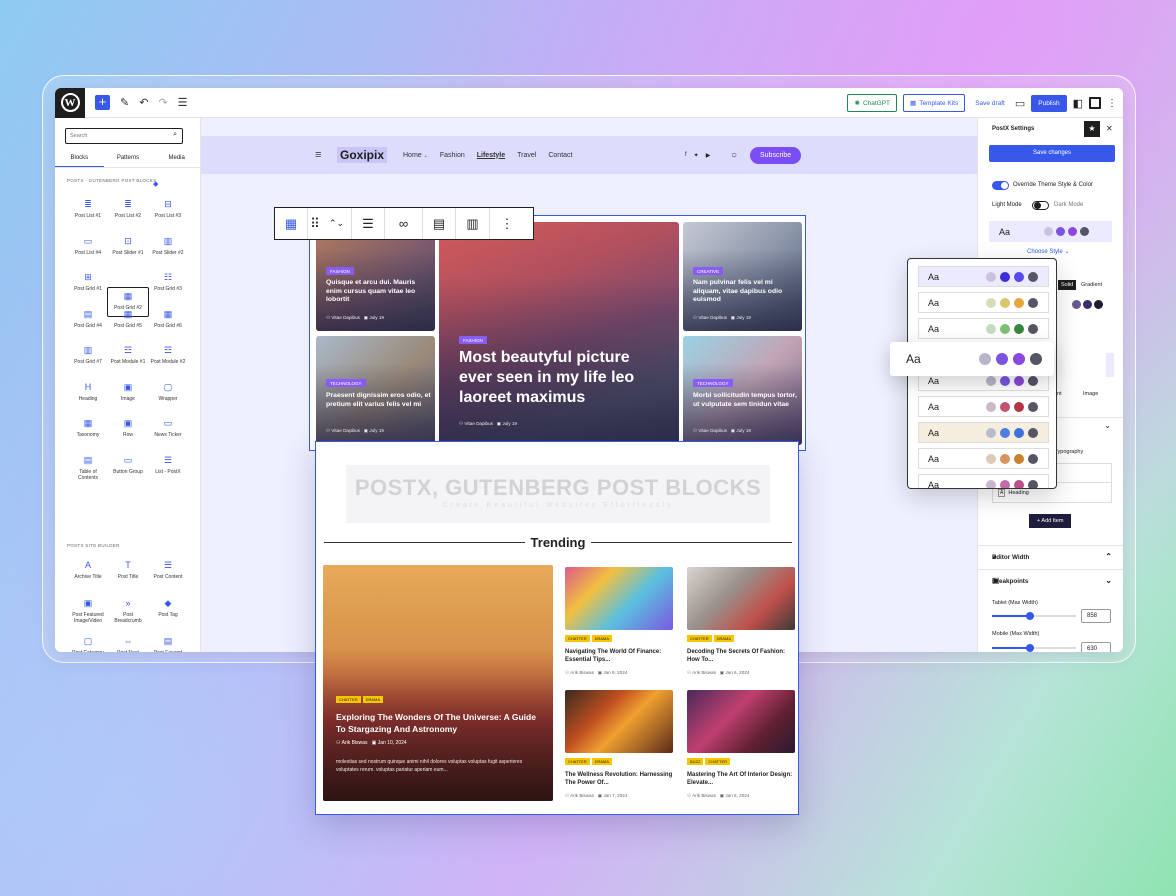 This screenshot has width=1176, height=896. I want to click on drag-handle-icon: ⠿, so click(315, 223).